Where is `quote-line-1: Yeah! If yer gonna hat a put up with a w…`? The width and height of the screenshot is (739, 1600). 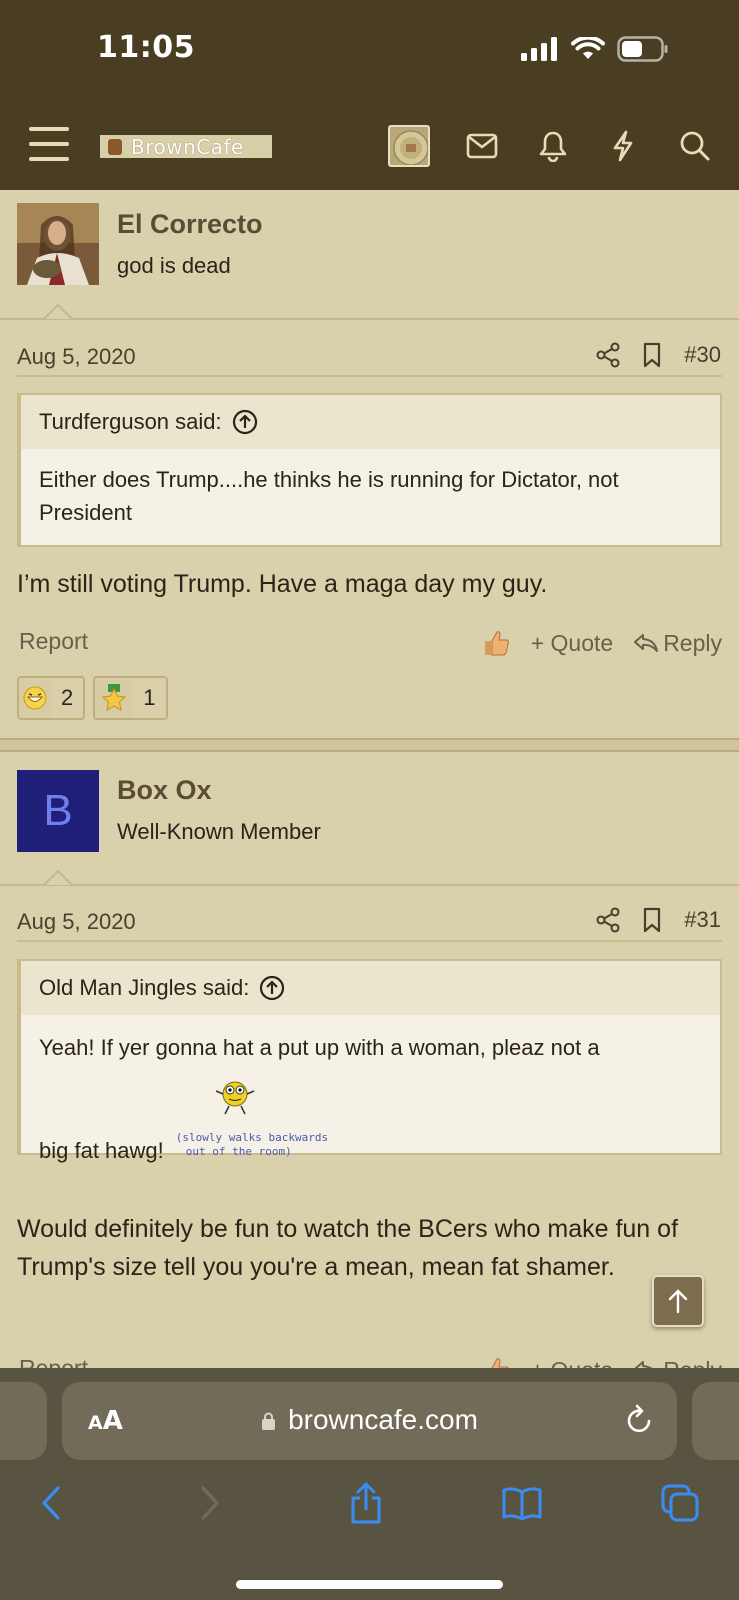
quote-line-1: Yeah! If yer gonna hat a put up with a w… is located at coordinates (319, 1047).